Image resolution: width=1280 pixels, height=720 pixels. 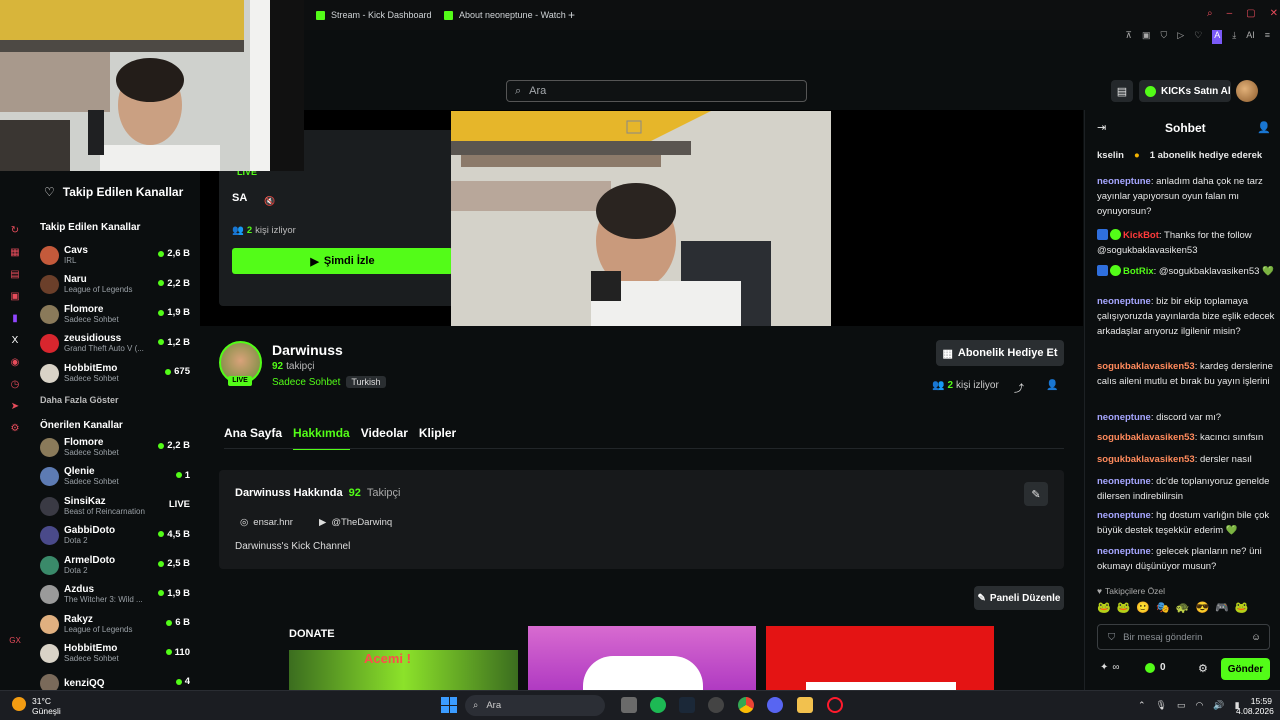 I want to click on edit-about-button: ✎, so click(x=1036, y=494).